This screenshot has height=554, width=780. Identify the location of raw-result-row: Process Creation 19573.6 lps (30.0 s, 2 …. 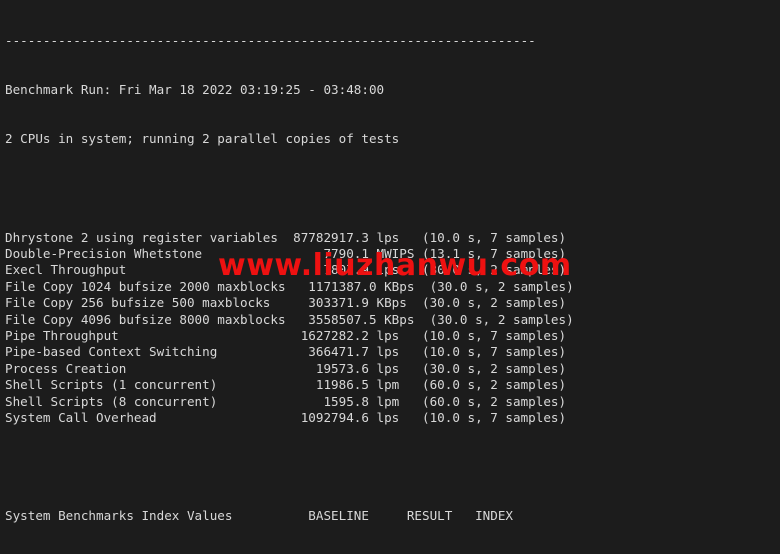
(286, 368).